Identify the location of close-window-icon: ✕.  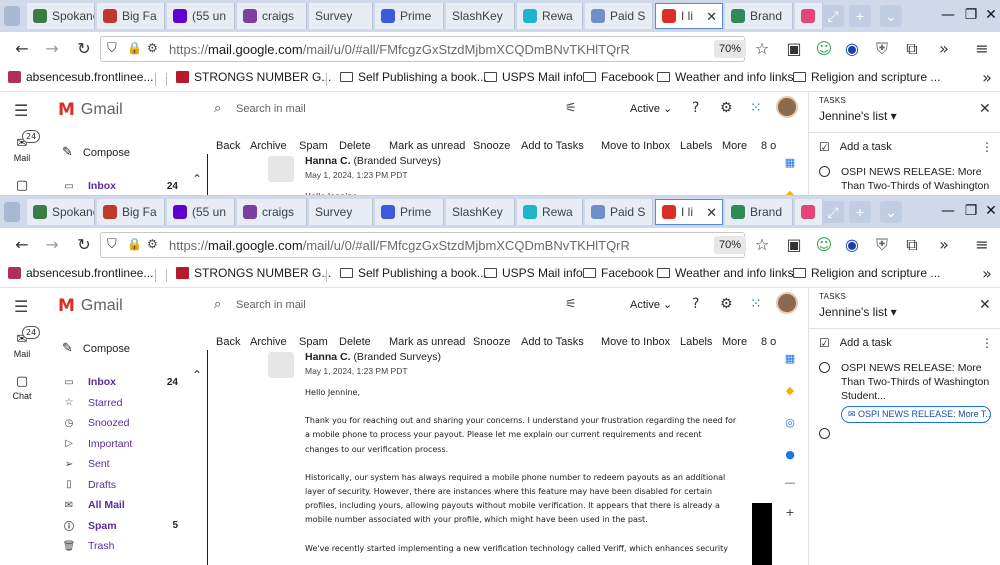
(990, 211).